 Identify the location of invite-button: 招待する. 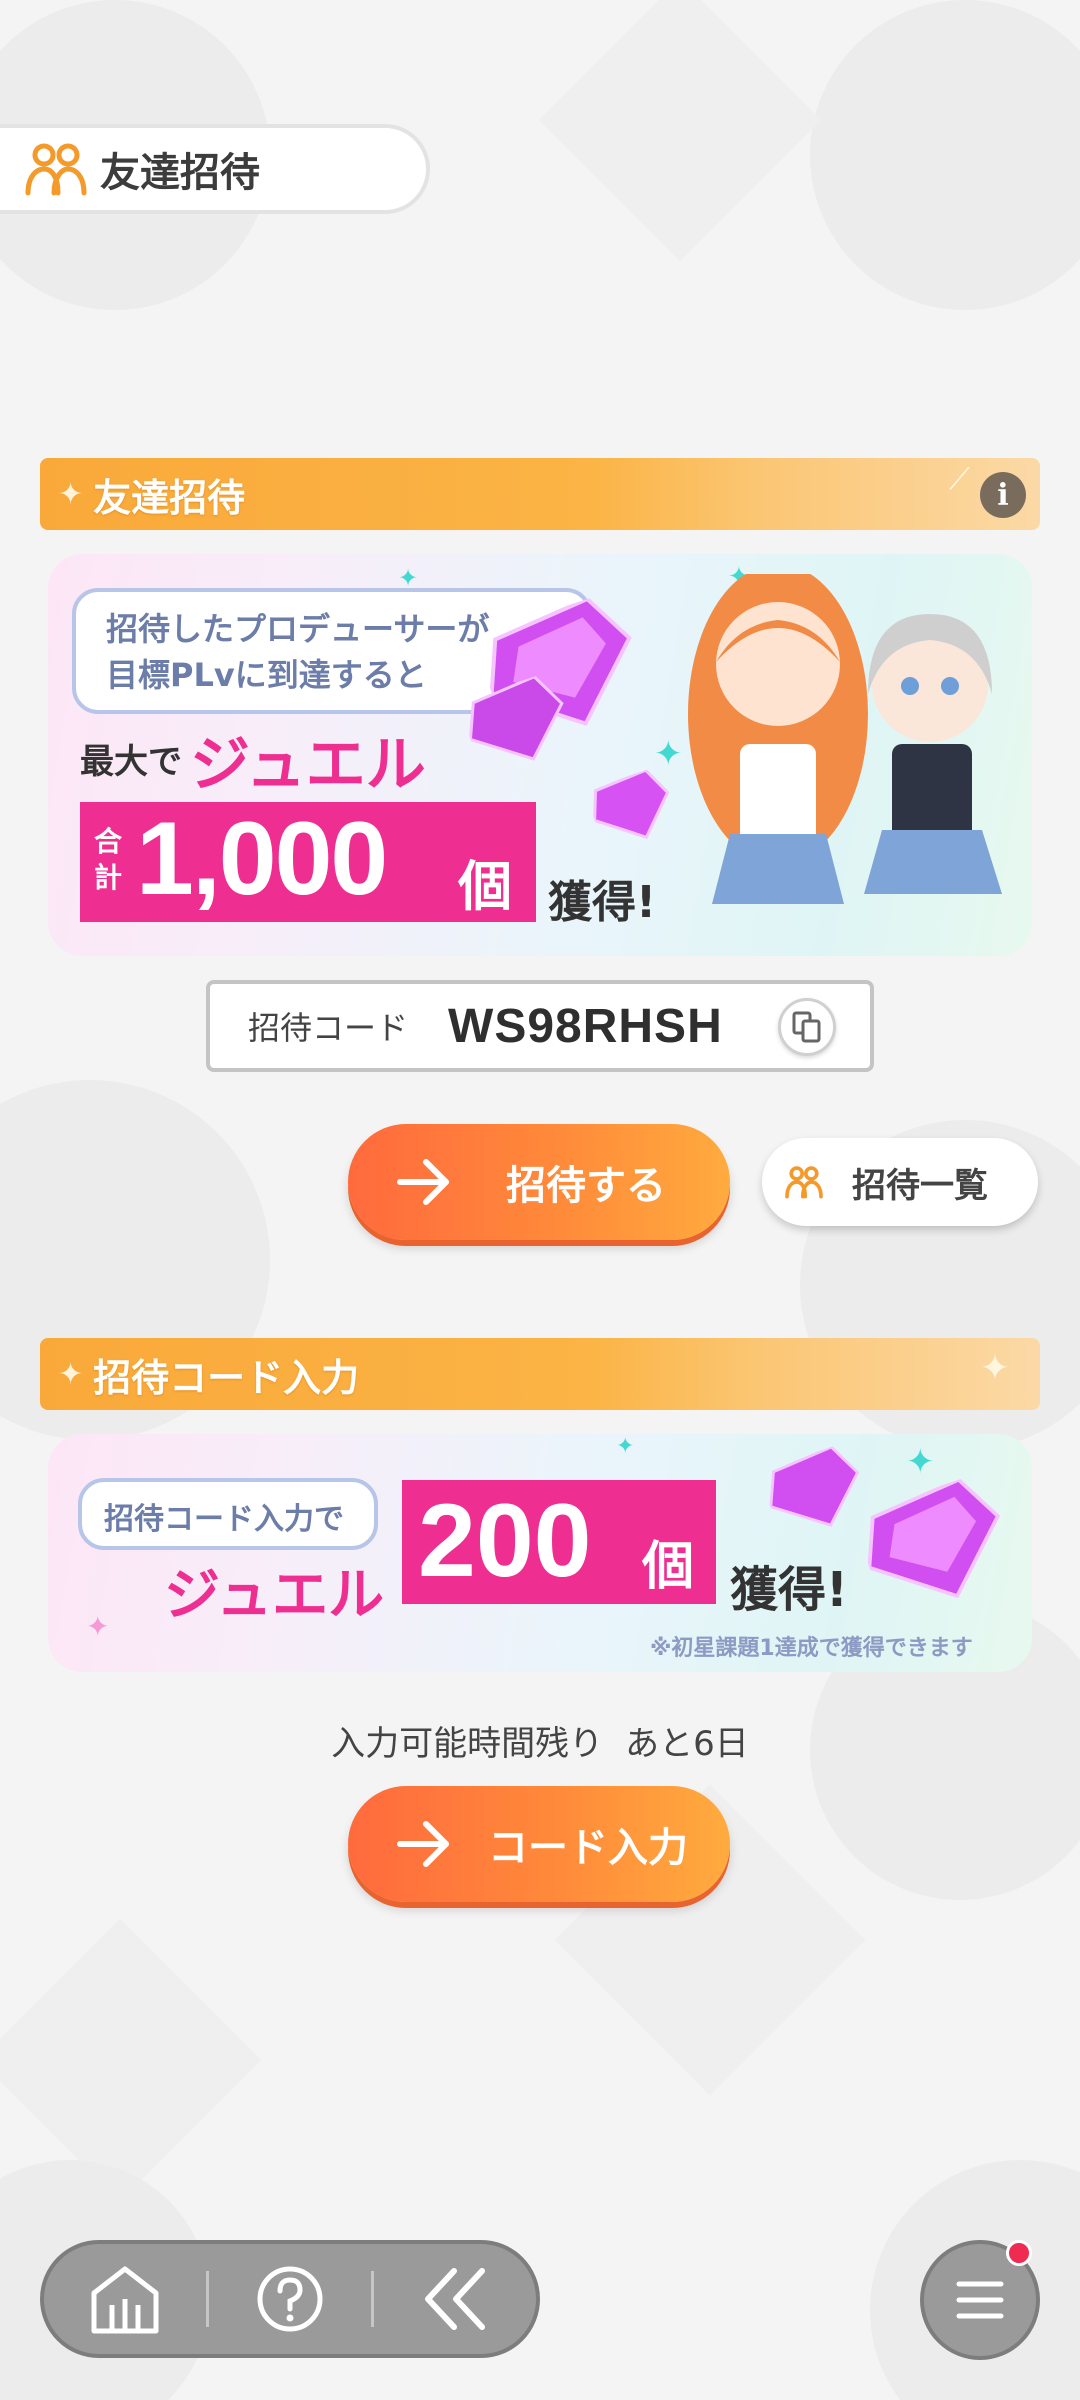
(539, 1182).